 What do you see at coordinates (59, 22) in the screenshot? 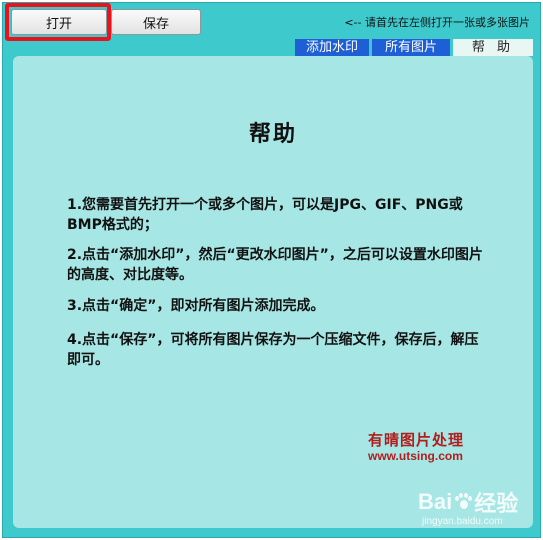
I see `open-button: 打开` at bounding box center [59, 22].